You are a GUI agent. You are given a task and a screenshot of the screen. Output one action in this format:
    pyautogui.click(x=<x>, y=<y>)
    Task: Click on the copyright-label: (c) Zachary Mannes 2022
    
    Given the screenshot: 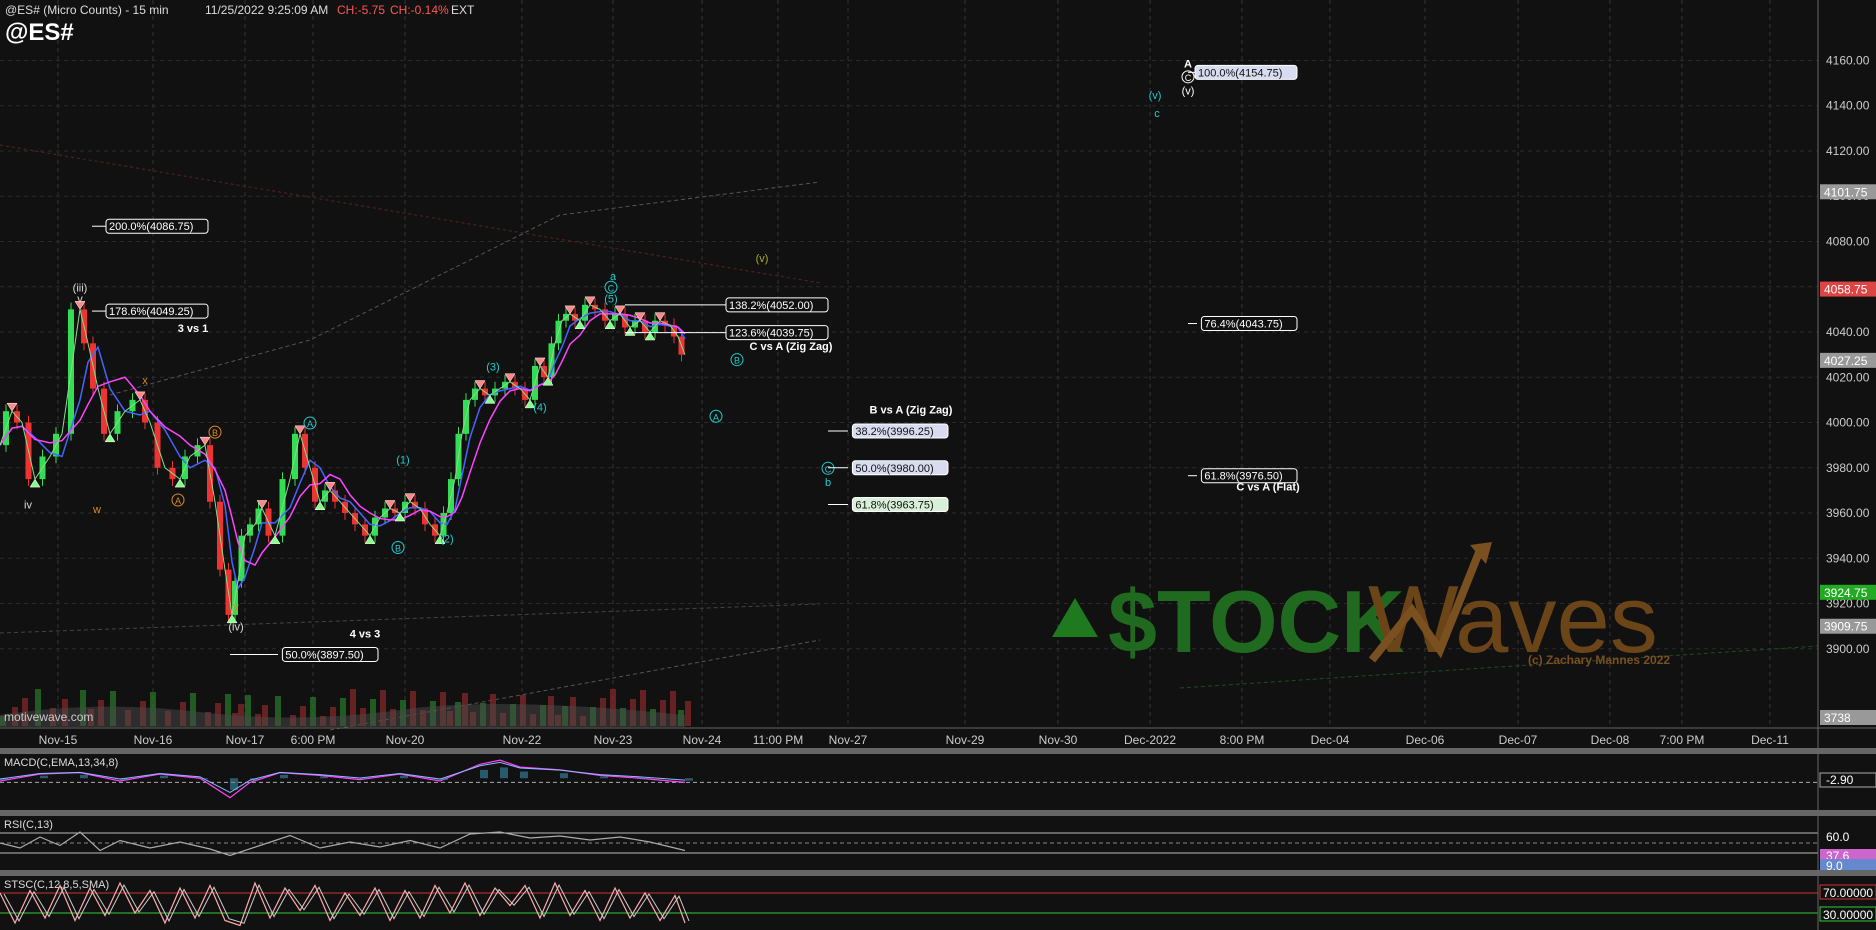 What is the action you would take?
    pyautogui.click(x=1599, y=660)
    